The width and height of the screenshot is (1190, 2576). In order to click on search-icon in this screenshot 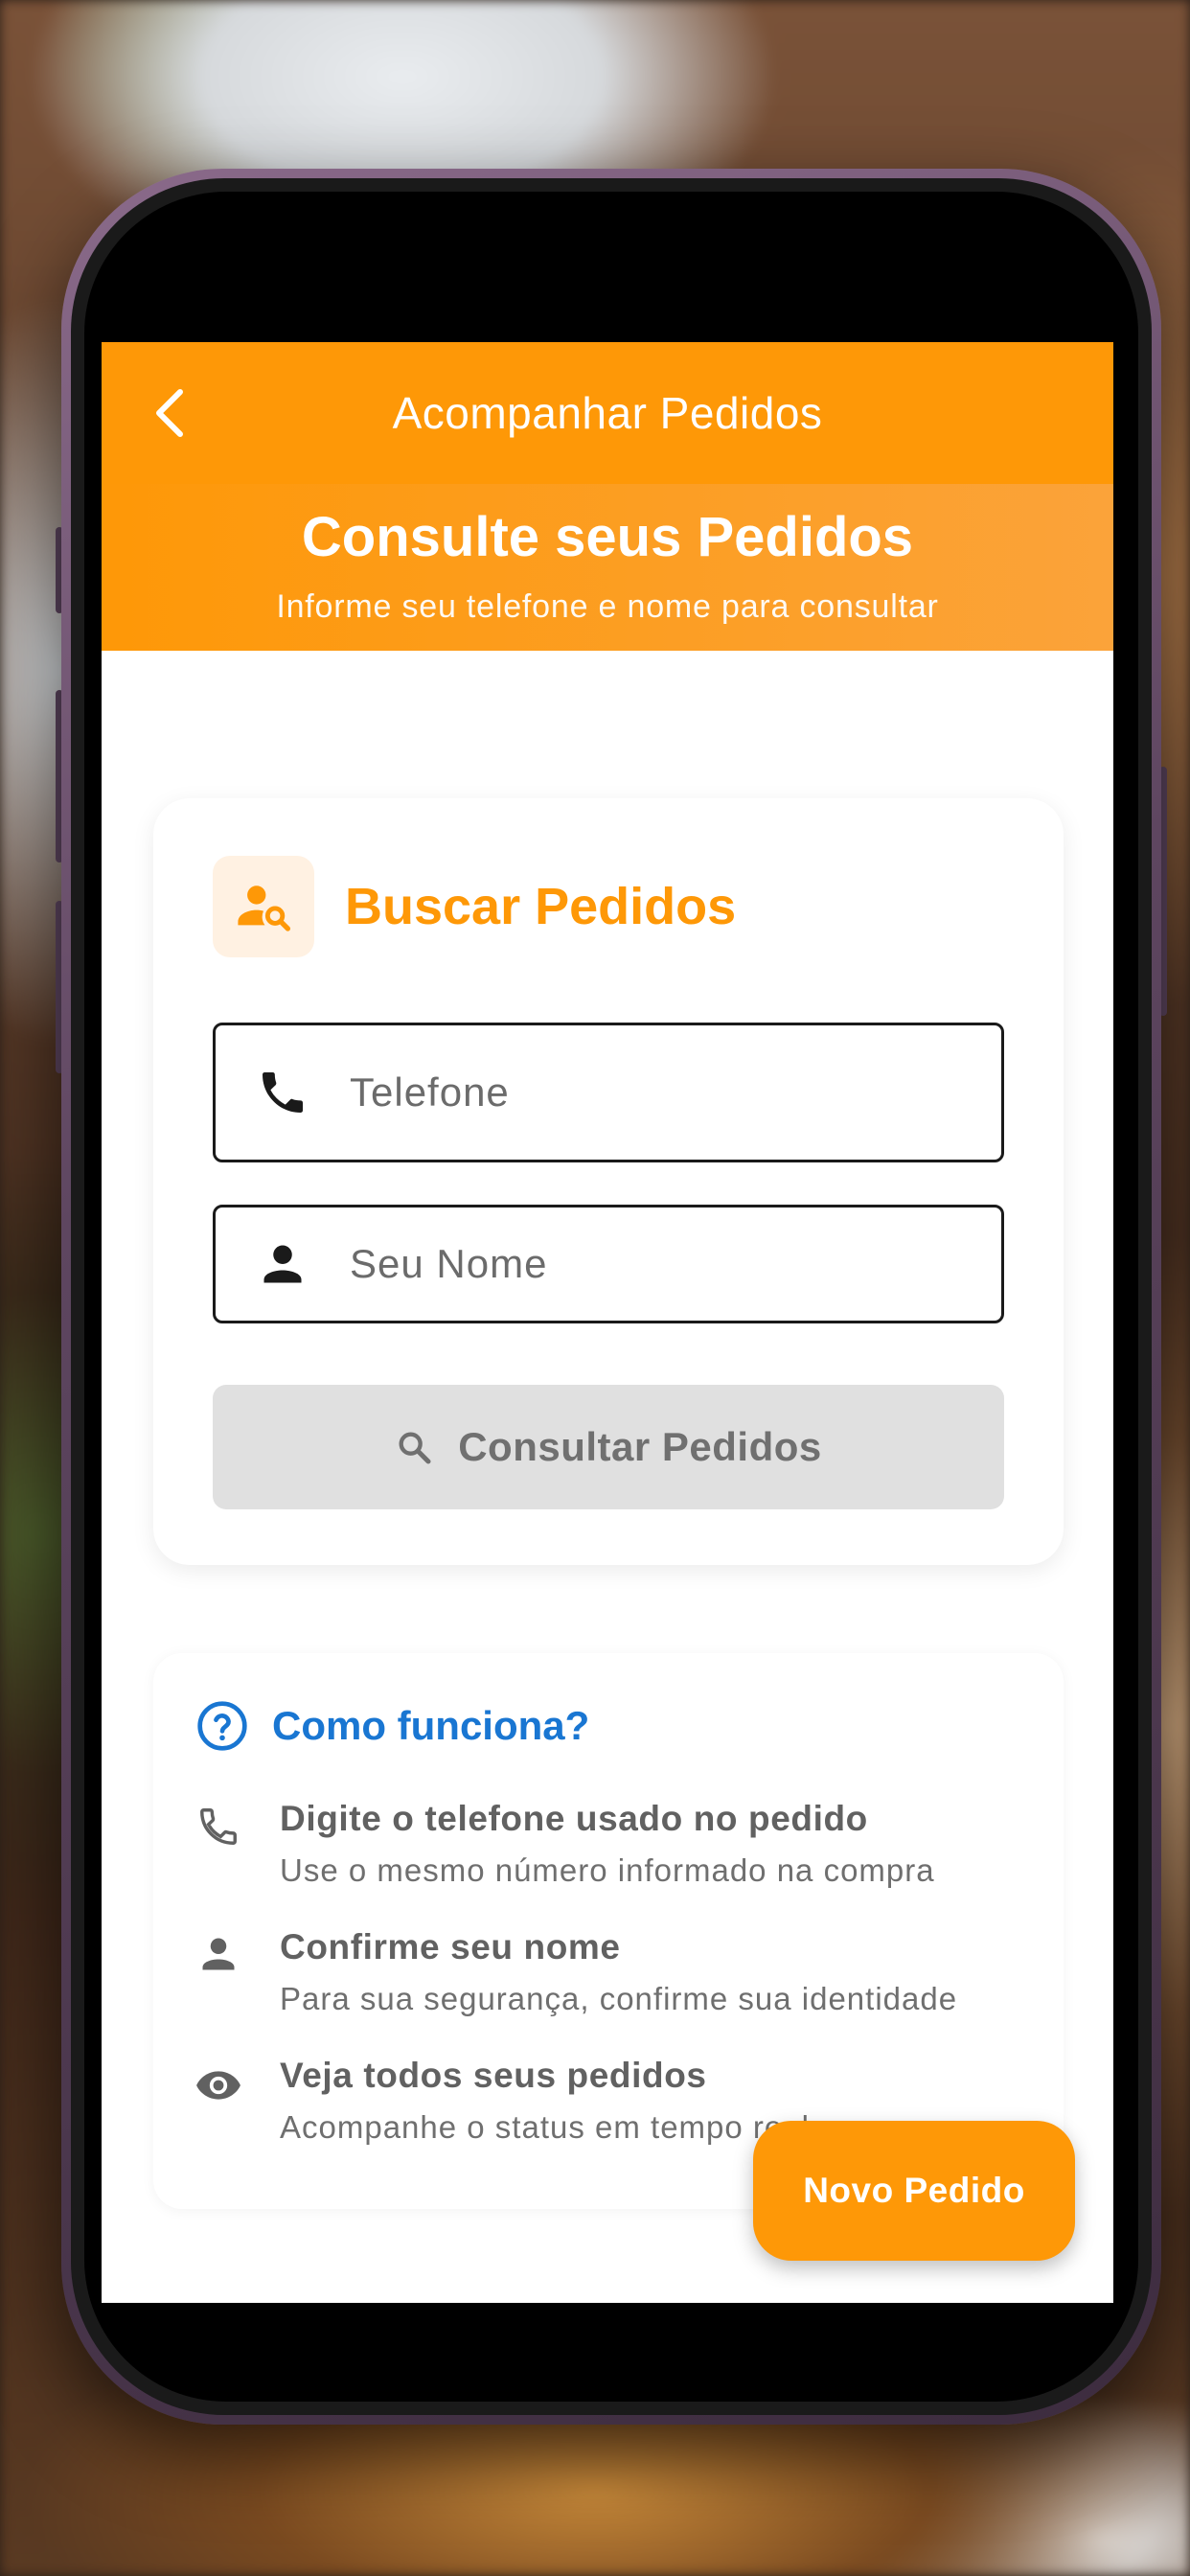, I will do `click(414, 1447)`.